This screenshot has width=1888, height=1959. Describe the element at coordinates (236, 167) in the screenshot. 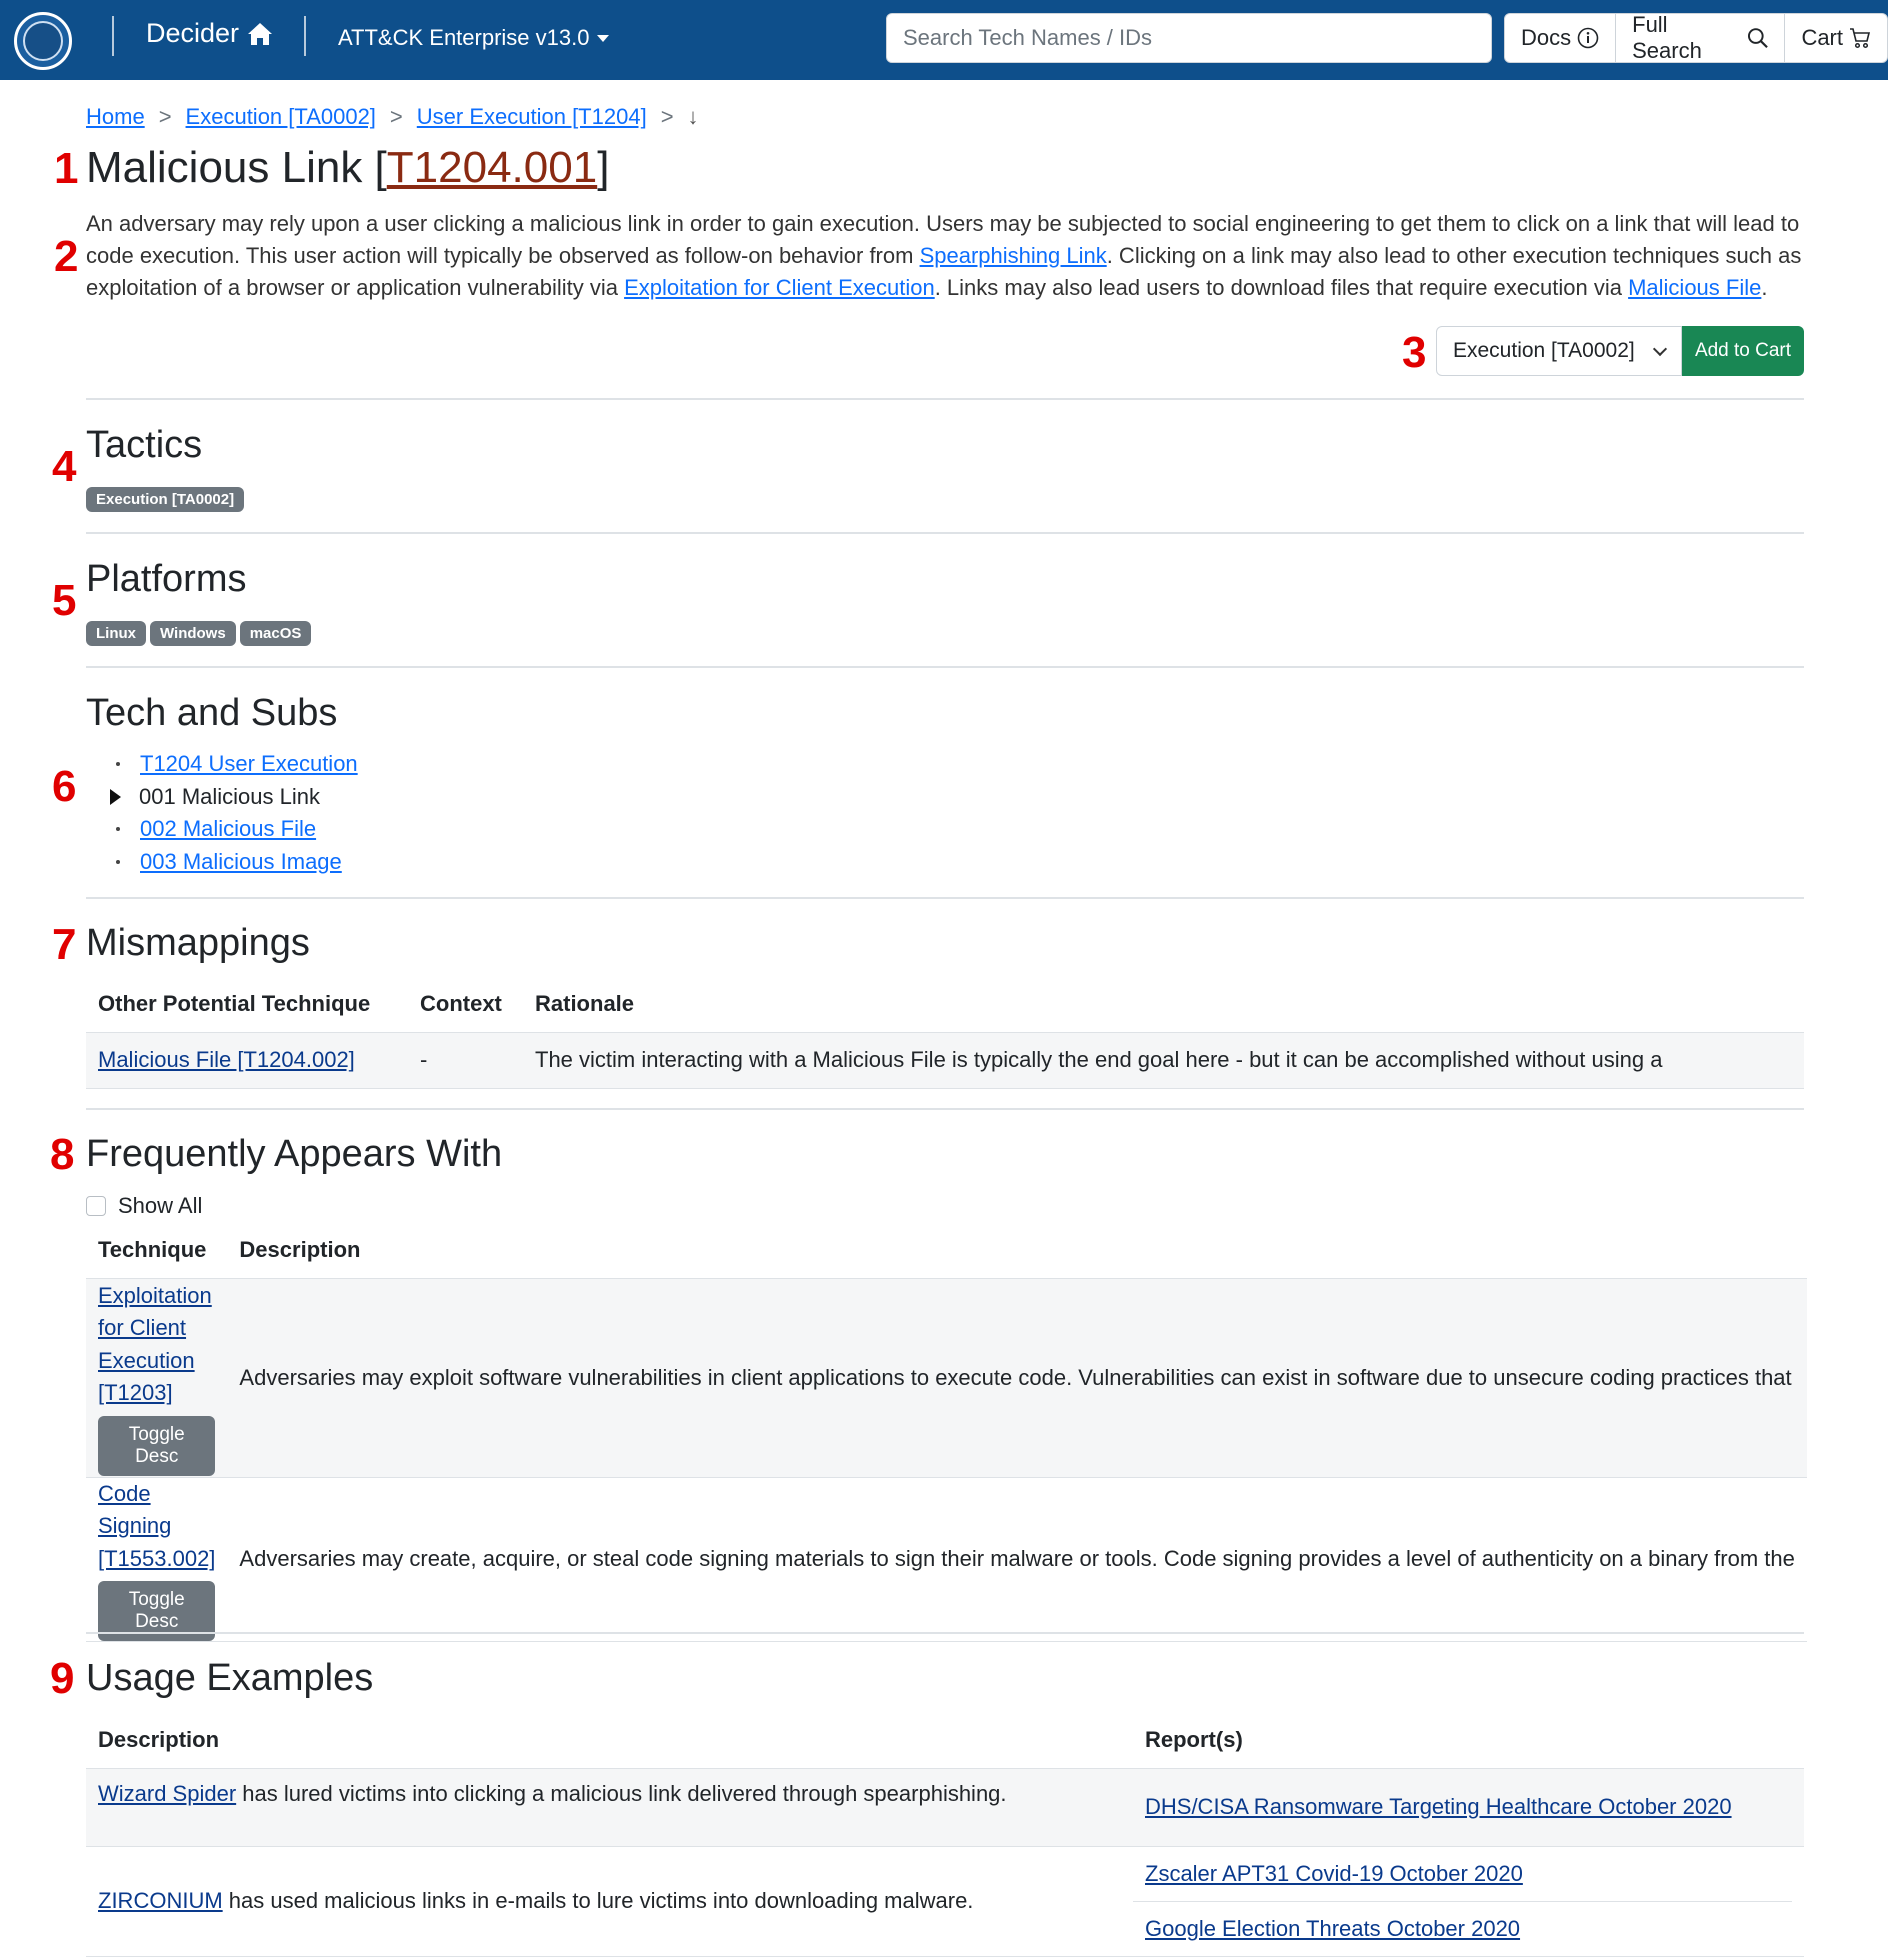

I see `title-text: Malicious Link [` at that location.